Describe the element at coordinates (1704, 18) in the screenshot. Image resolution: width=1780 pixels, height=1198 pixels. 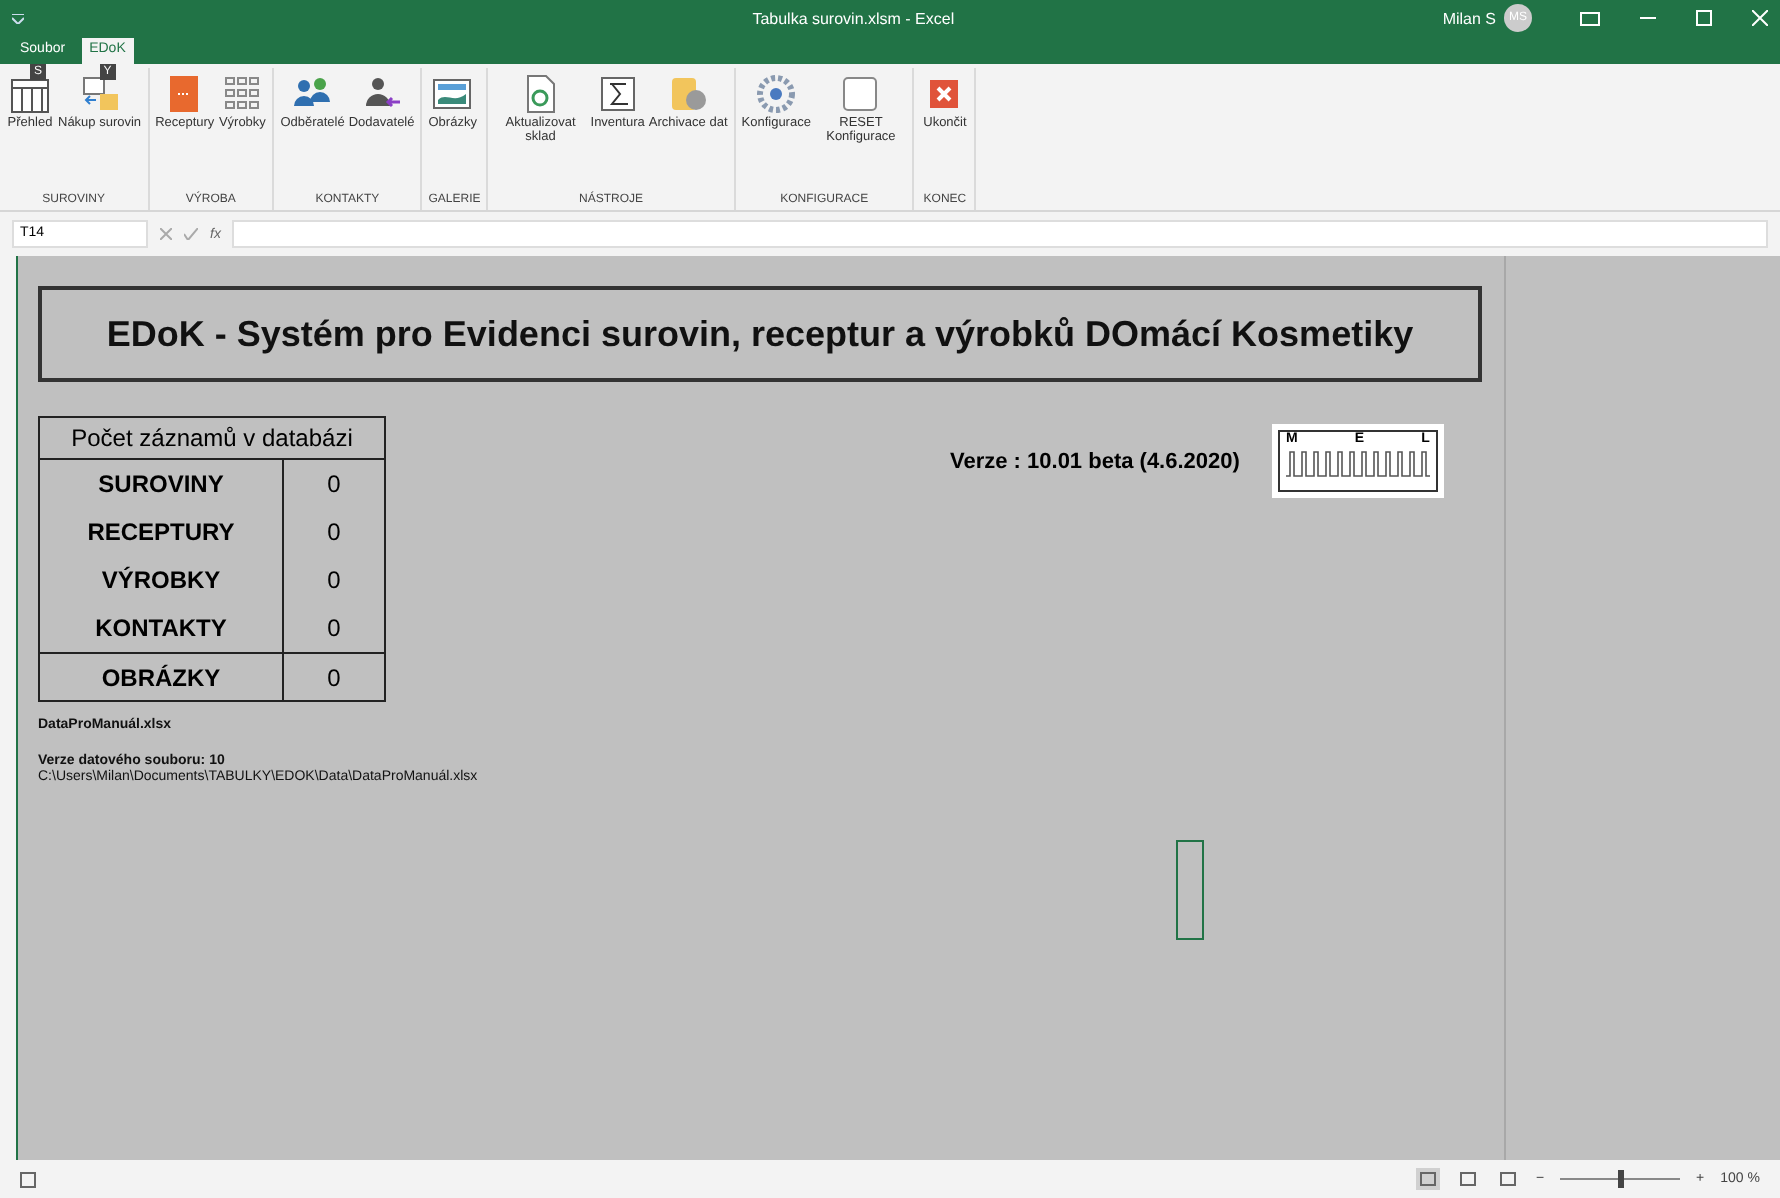
I see `maximize-icon` at that location.